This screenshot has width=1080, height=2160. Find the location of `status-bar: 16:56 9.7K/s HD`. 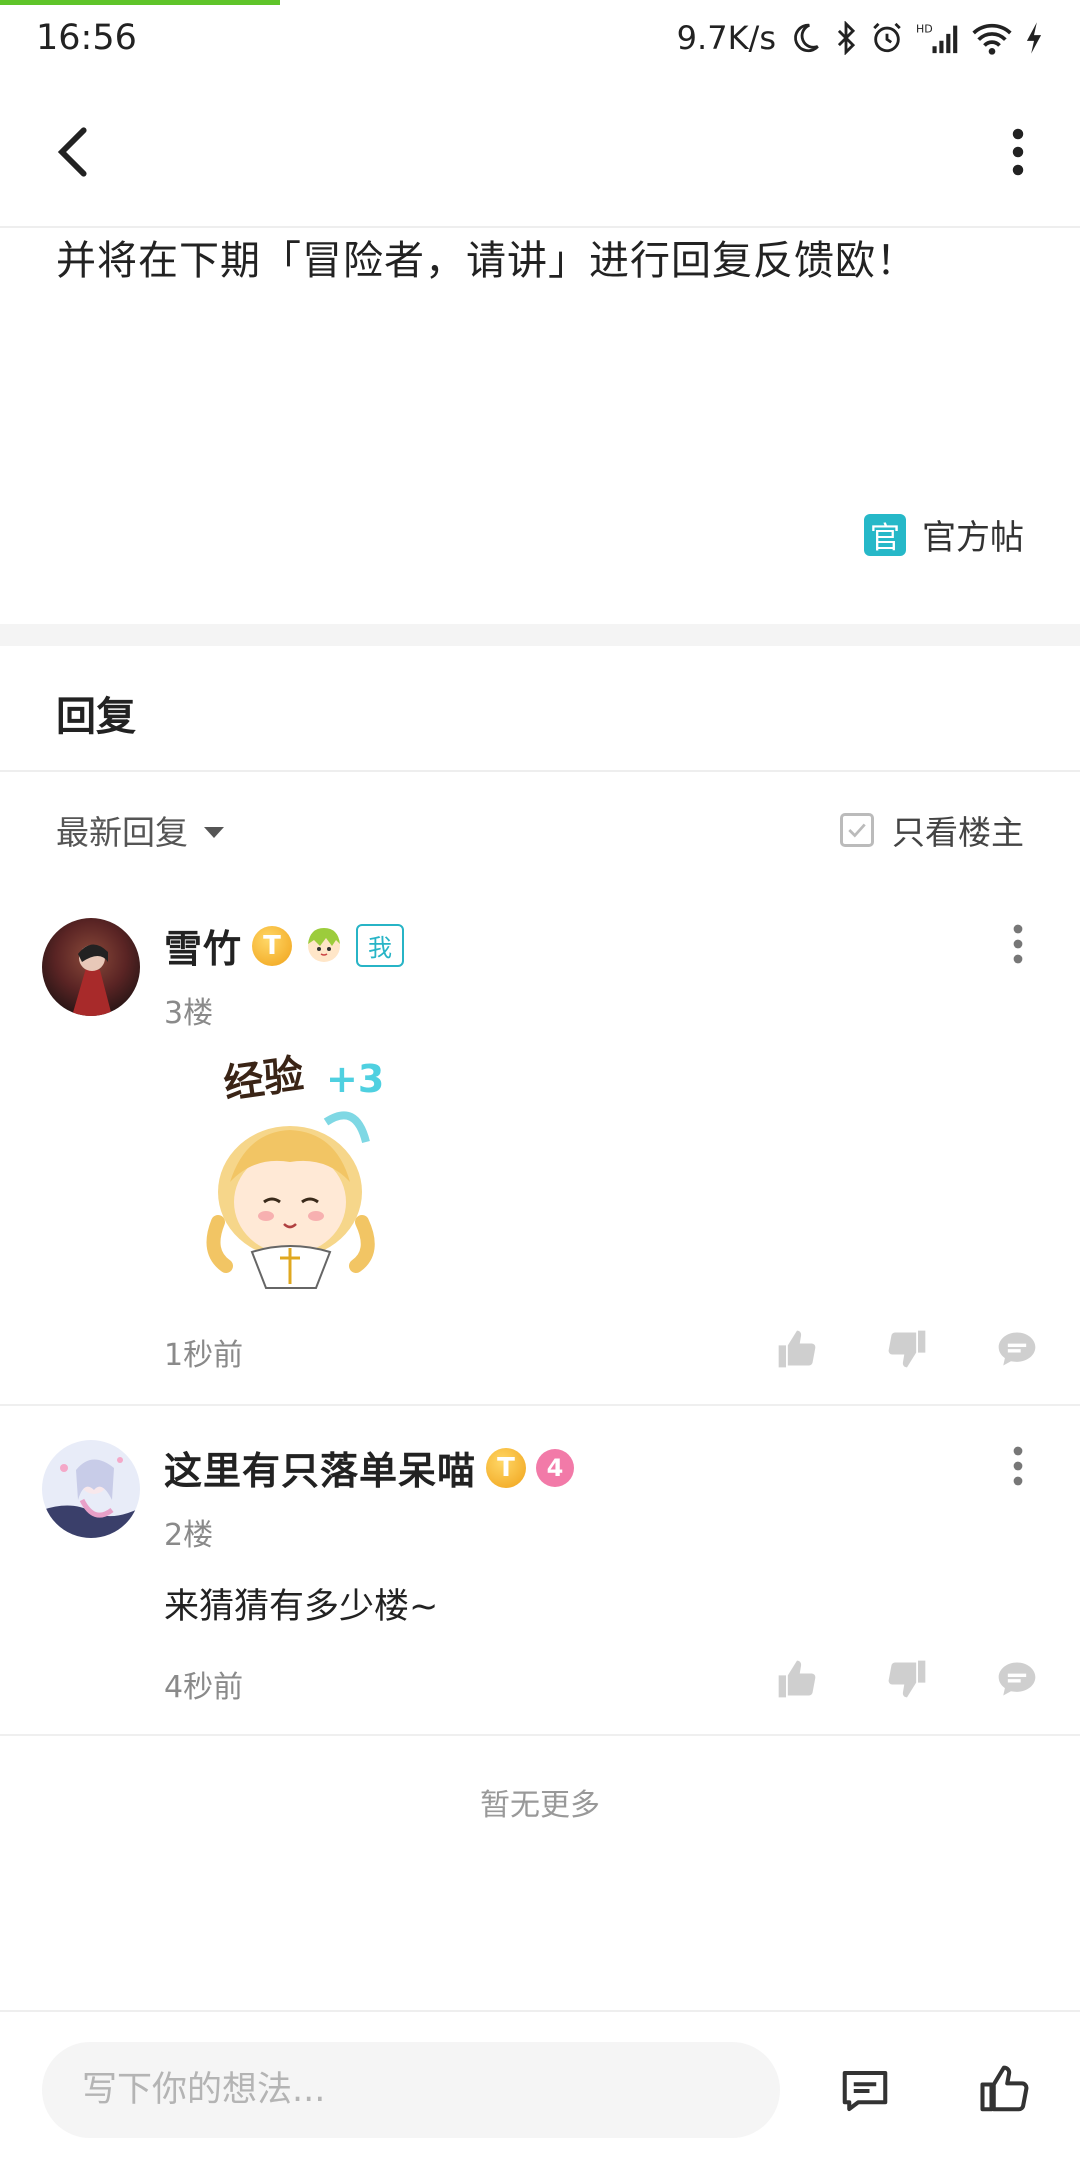

status-bar: 16:56 9.7K/s HD is located at coordinates (540, 38).